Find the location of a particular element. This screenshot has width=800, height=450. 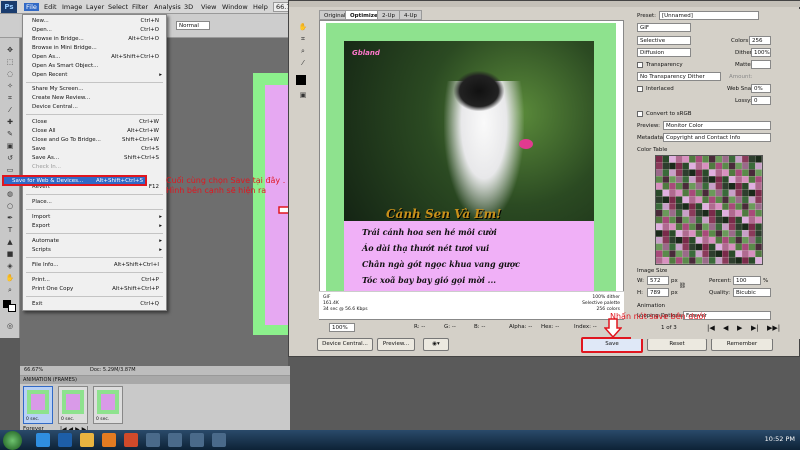

metadata-select: Copyright and Contact Info is located at coordinates (717, 137).